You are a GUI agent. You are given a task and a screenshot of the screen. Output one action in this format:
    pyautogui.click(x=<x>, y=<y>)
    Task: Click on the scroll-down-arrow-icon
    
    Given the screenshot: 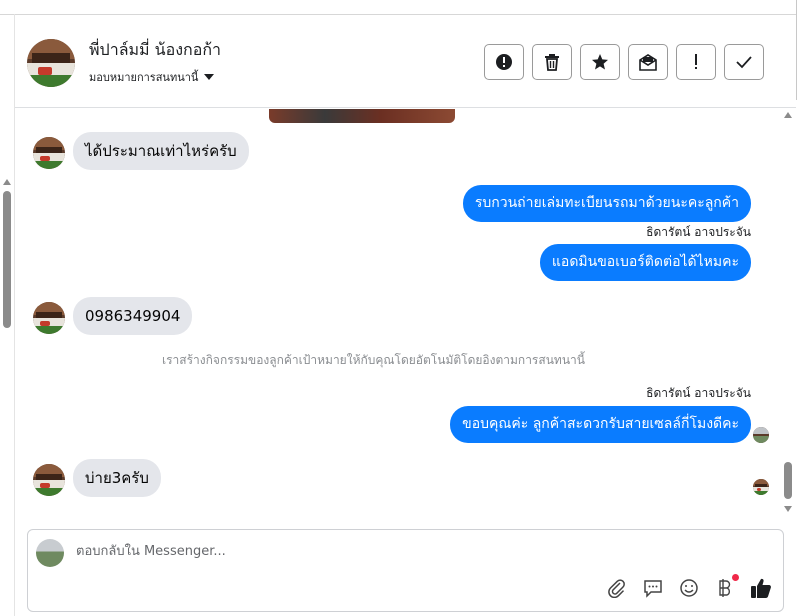 What is the action you would take?
    pyautogui.click(x=788, y=509)
    